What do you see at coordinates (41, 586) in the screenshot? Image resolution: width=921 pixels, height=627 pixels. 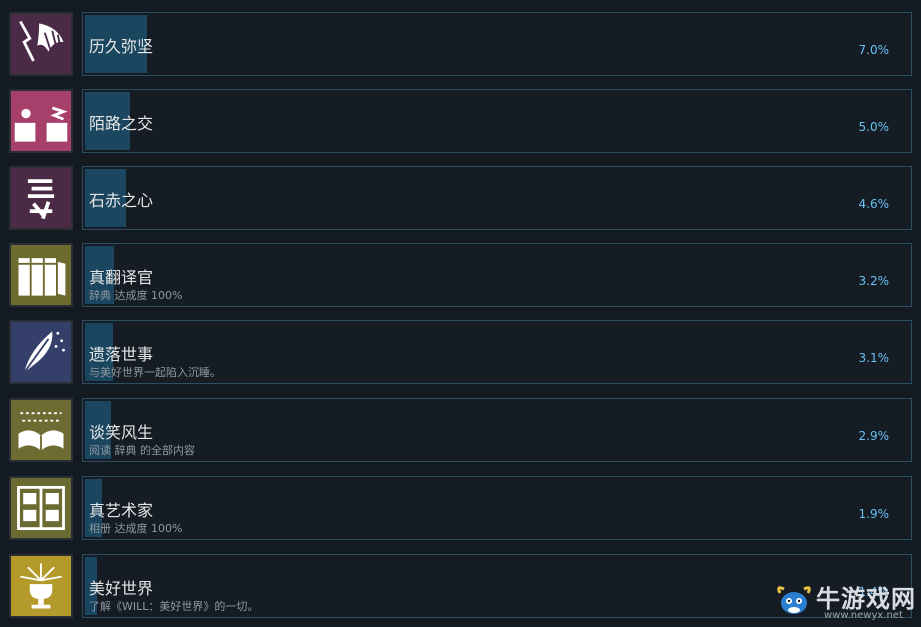 I see `trophy-fireworks-icon` at bounding box center [41, 586].